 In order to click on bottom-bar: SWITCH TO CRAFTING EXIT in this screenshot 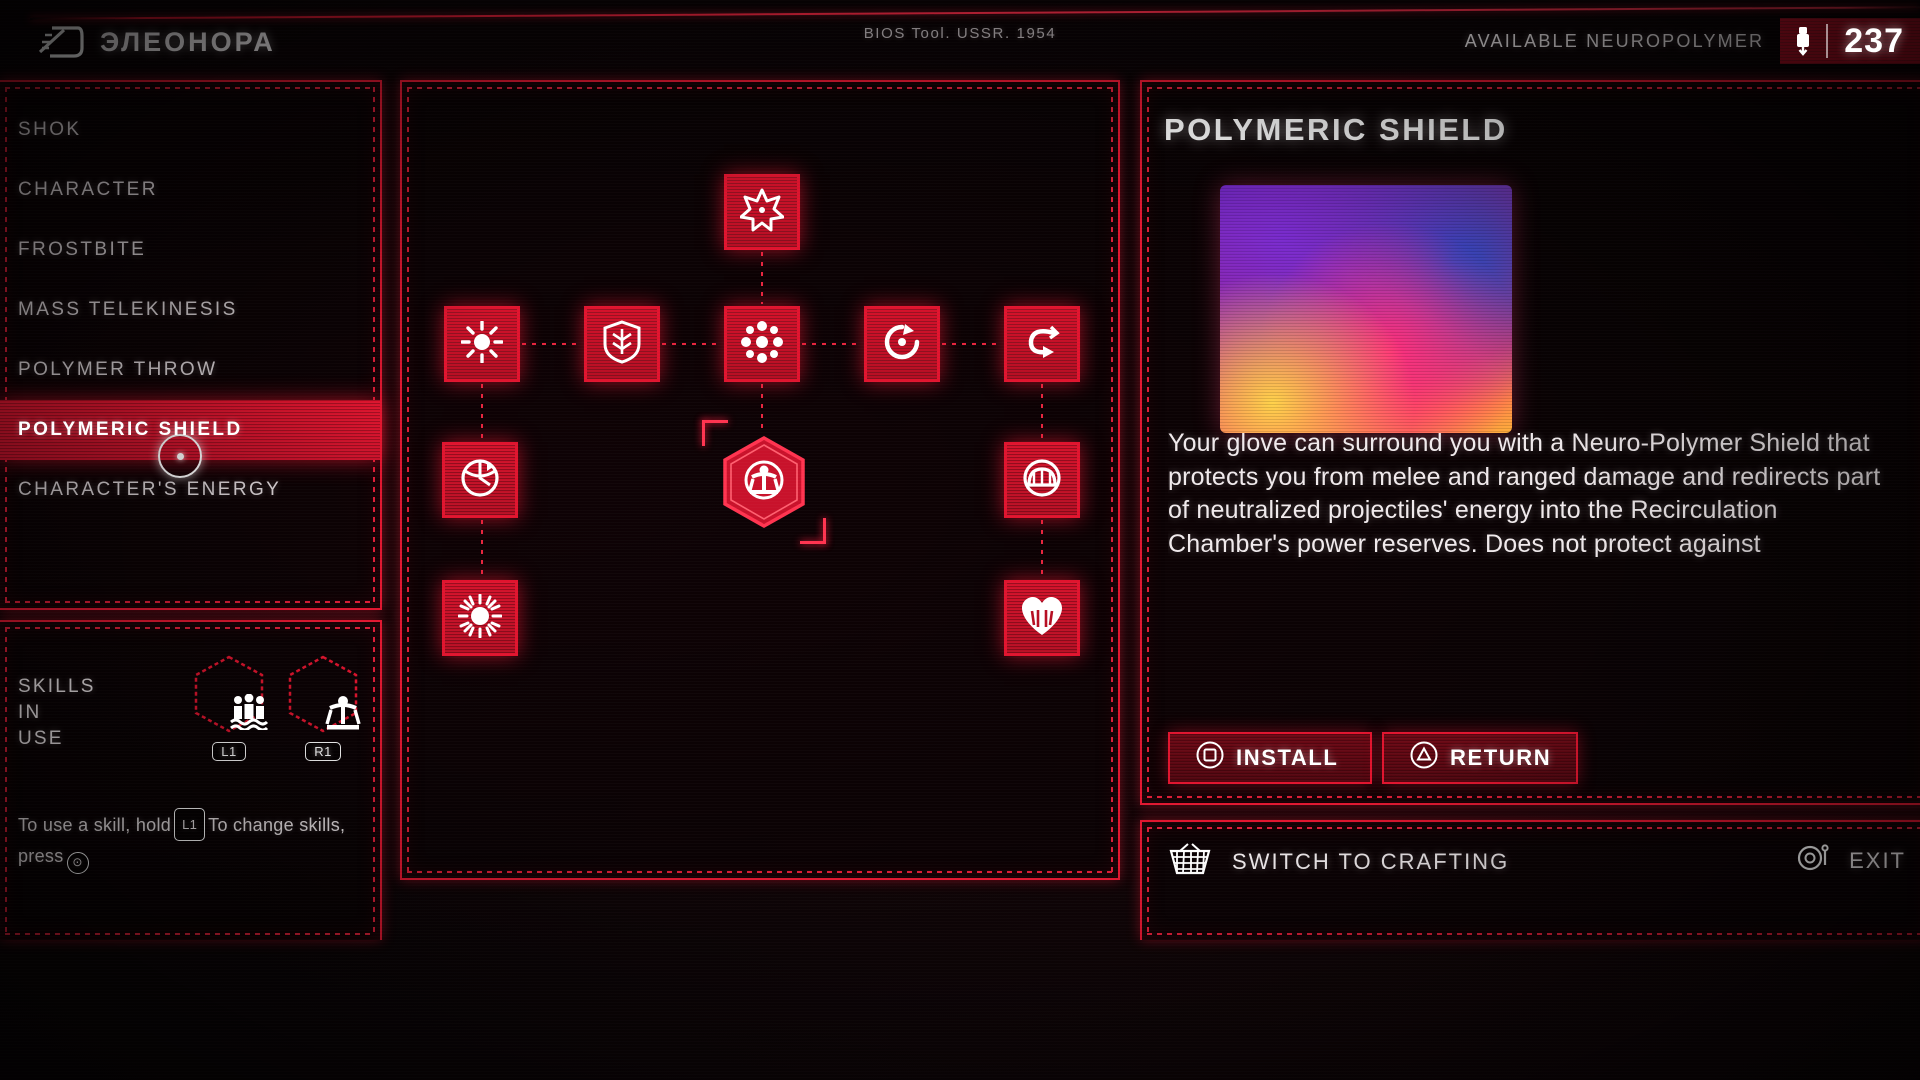, I will do `click(1530, 880)`.